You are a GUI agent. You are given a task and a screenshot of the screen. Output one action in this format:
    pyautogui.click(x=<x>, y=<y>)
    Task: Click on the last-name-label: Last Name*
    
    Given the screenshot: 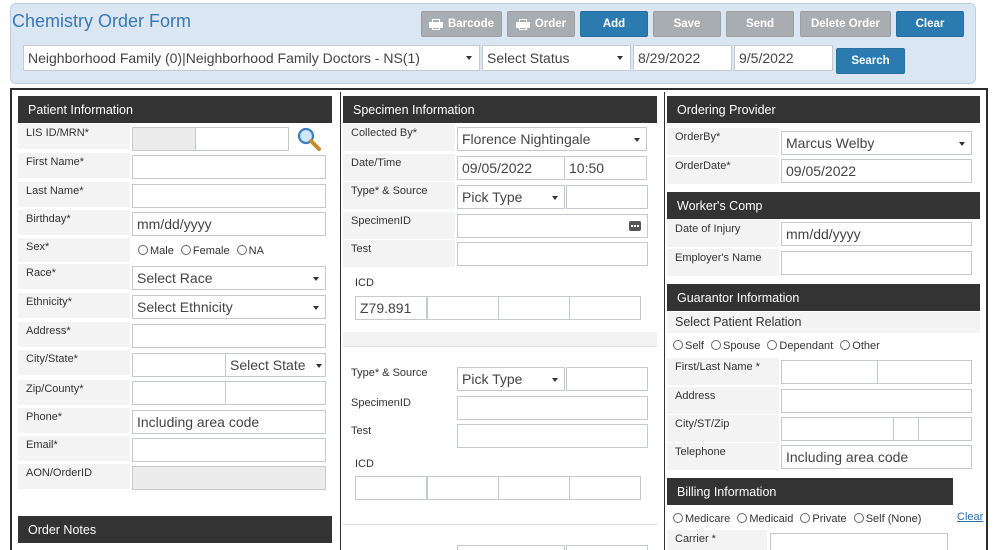 What is the action you would take?
    pyautogui.click(x=74, y=194)
    